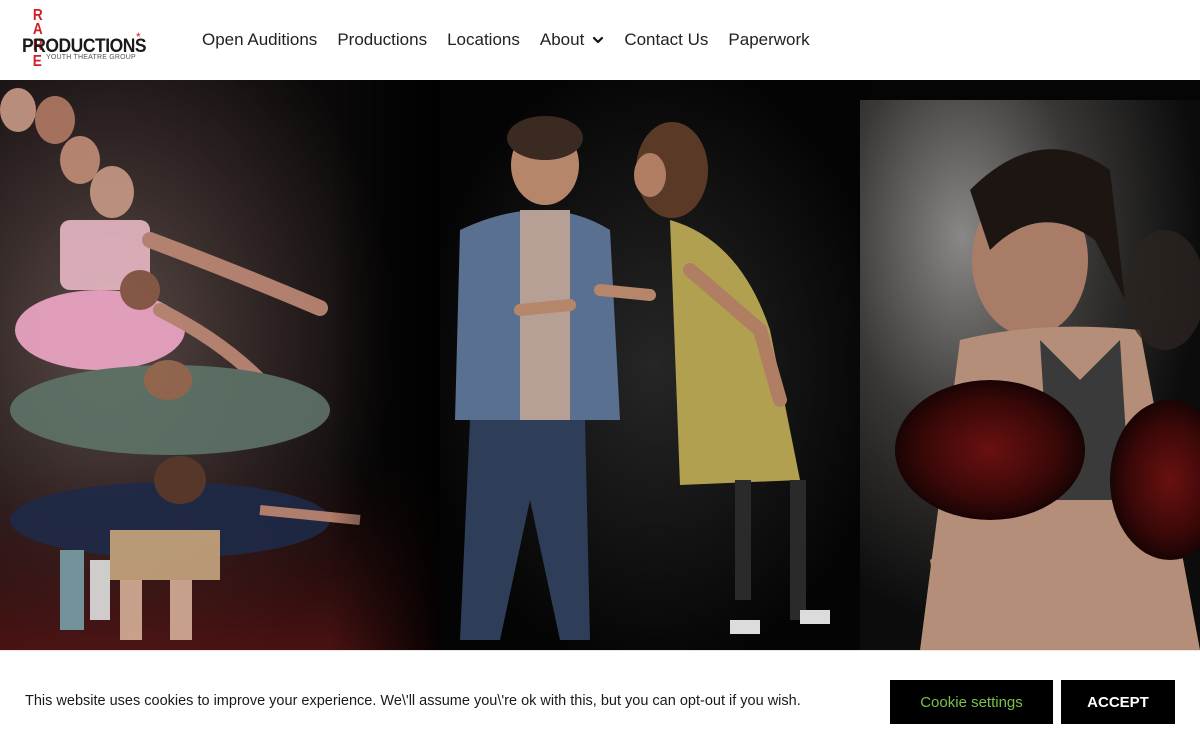 The width and height of the screenshot is (1200, 740). I want to click on nav-about: About, so click(572, 40).